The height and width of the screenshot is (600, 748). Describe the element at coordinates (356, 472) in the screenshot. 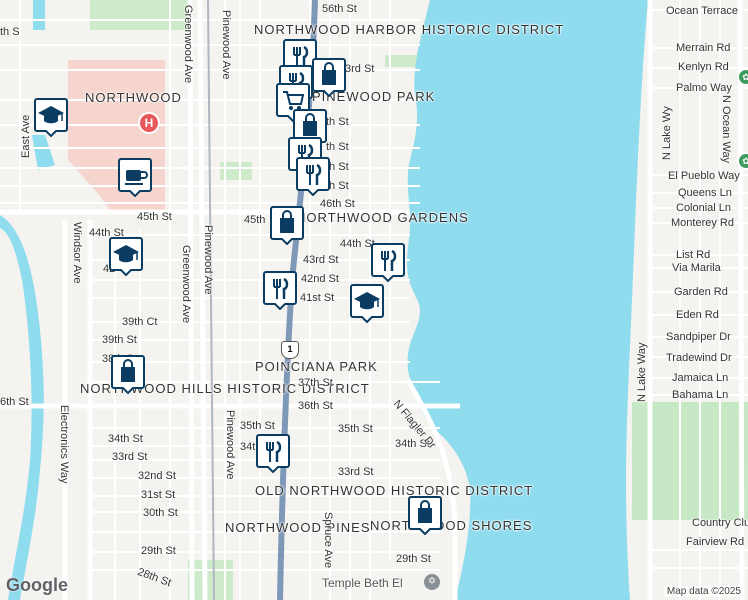

I see `street-33rd-b: 33rd St` at that location.